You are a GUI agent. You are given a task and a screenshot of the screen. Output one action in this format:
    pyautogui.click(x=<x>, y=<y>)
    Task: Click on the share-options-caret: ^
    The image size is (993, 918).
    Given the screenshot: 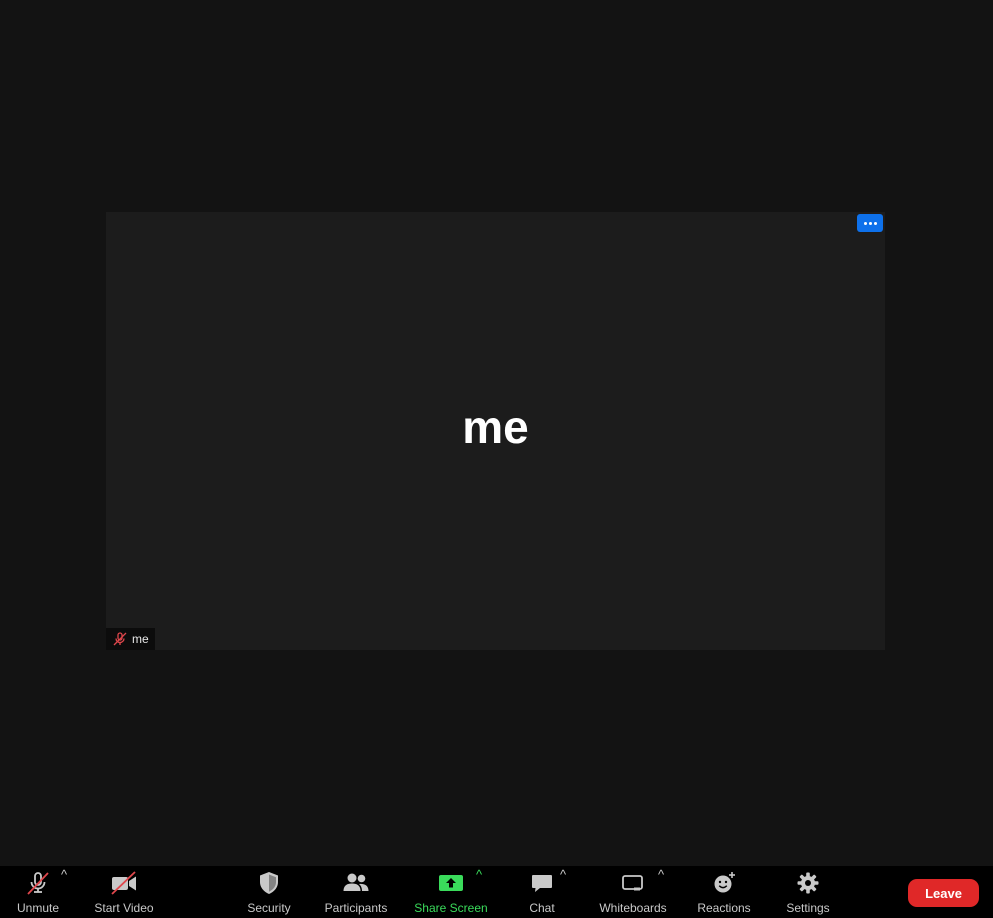 What is the action you would take?
    pyautogui.click(x=479, y=875)
    